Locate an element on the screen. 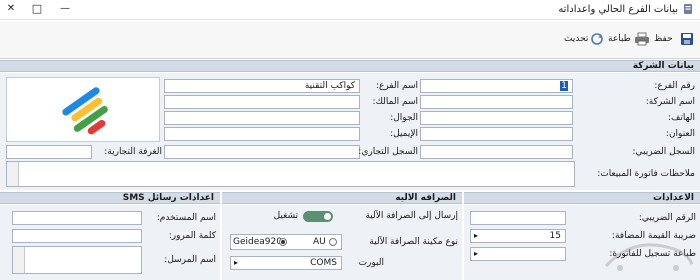 The width and height of the screenshot is (700, 280). sms-username-label: اسم المستخدم: is located at coordinates (186, 218).